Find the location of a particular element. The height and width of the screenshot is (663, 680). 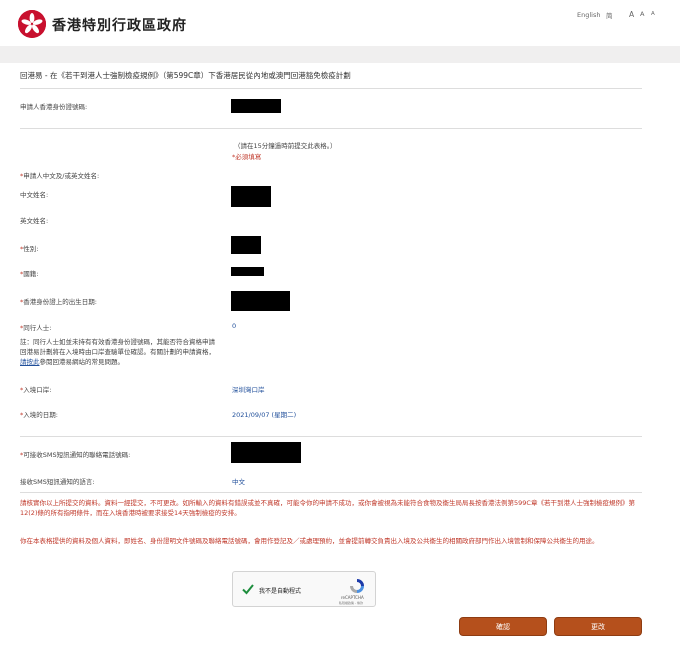

port-label: *入境口岸: is located at coordinates (36, 390).